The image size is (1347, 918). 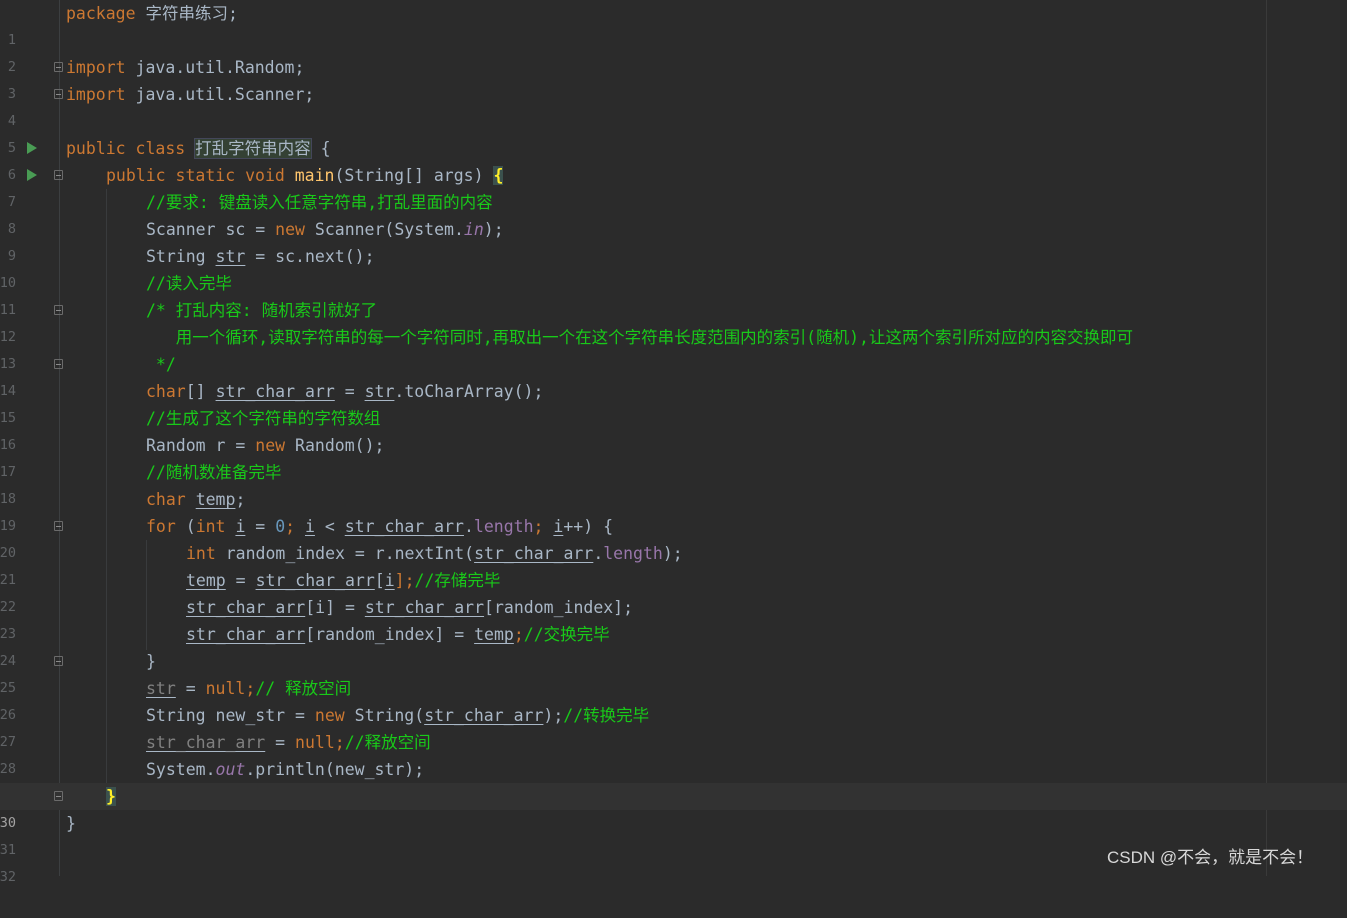 What do you see at coordinates (161, 364) in the screenshot?
I see `comment: */` at bounding box center [161, 364].